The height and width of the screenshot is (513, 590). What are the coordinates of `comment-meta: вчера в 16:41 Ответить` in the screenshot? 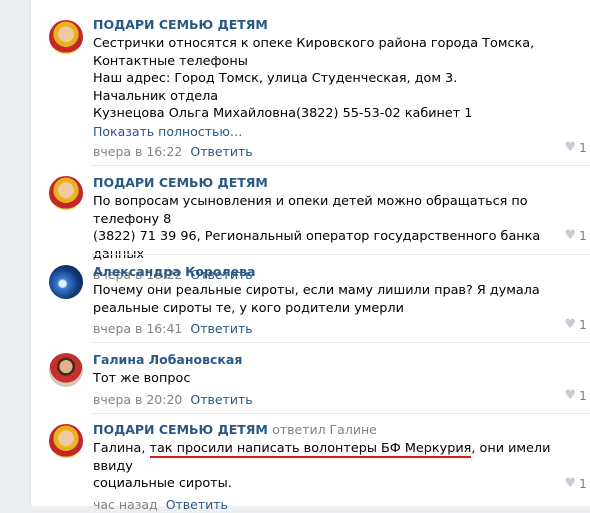 It's located at (328, 329).